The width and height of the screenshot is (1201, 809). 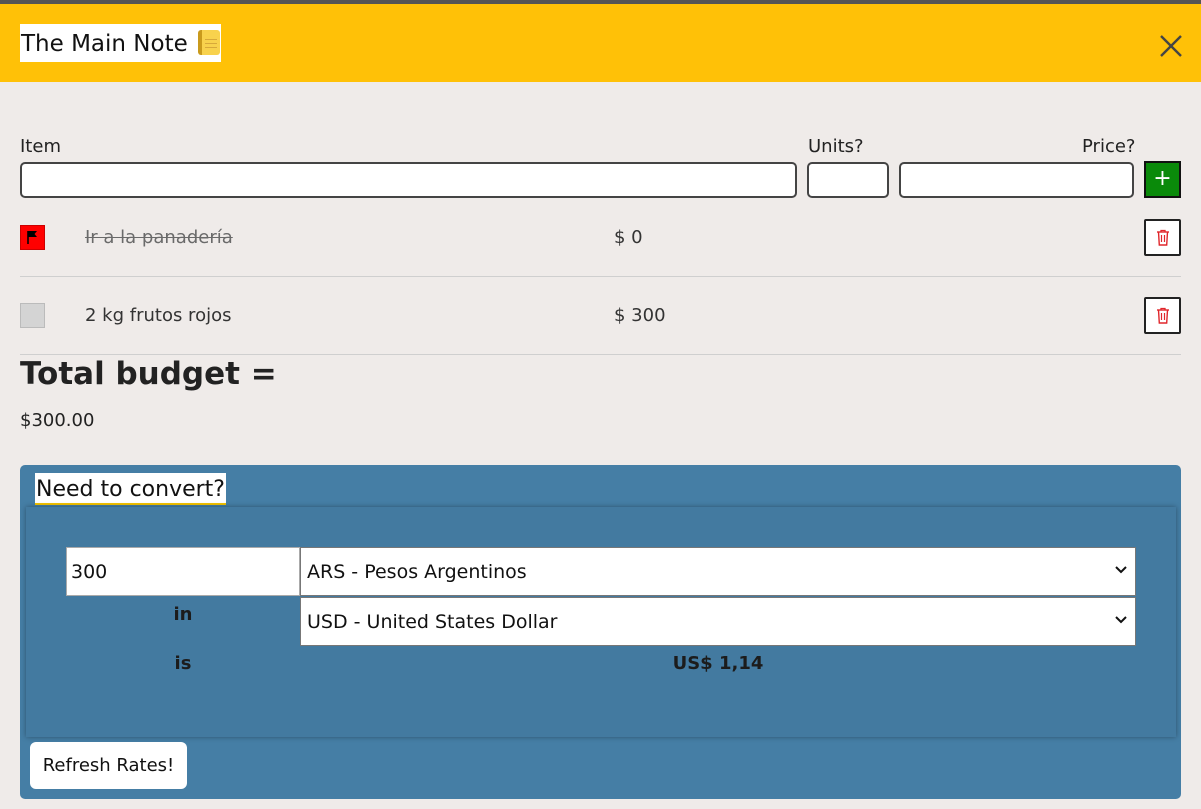 What do you see at coordinates (836, 146) in the screenshot?
I see `units-label: Units?` at bounding box center [836, 146].